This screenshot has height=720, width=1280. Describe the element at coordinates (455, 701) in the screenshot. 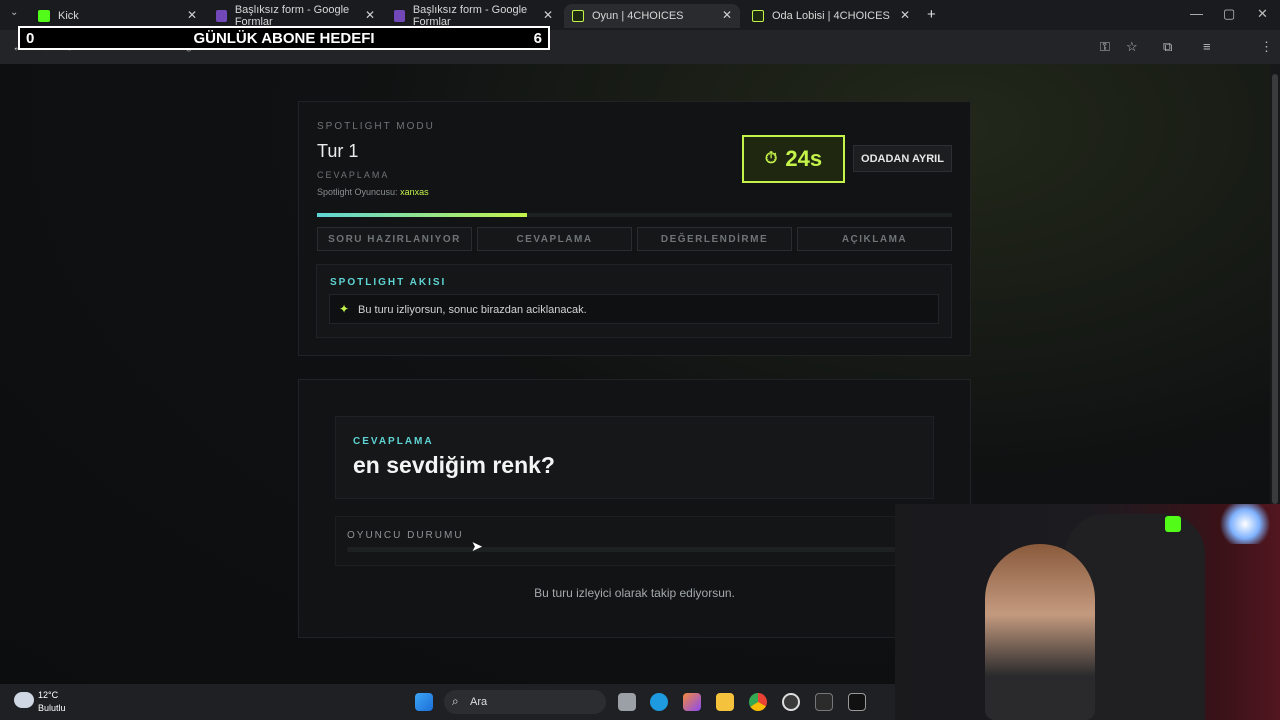

I see `search-icon: ⌕` at that location.